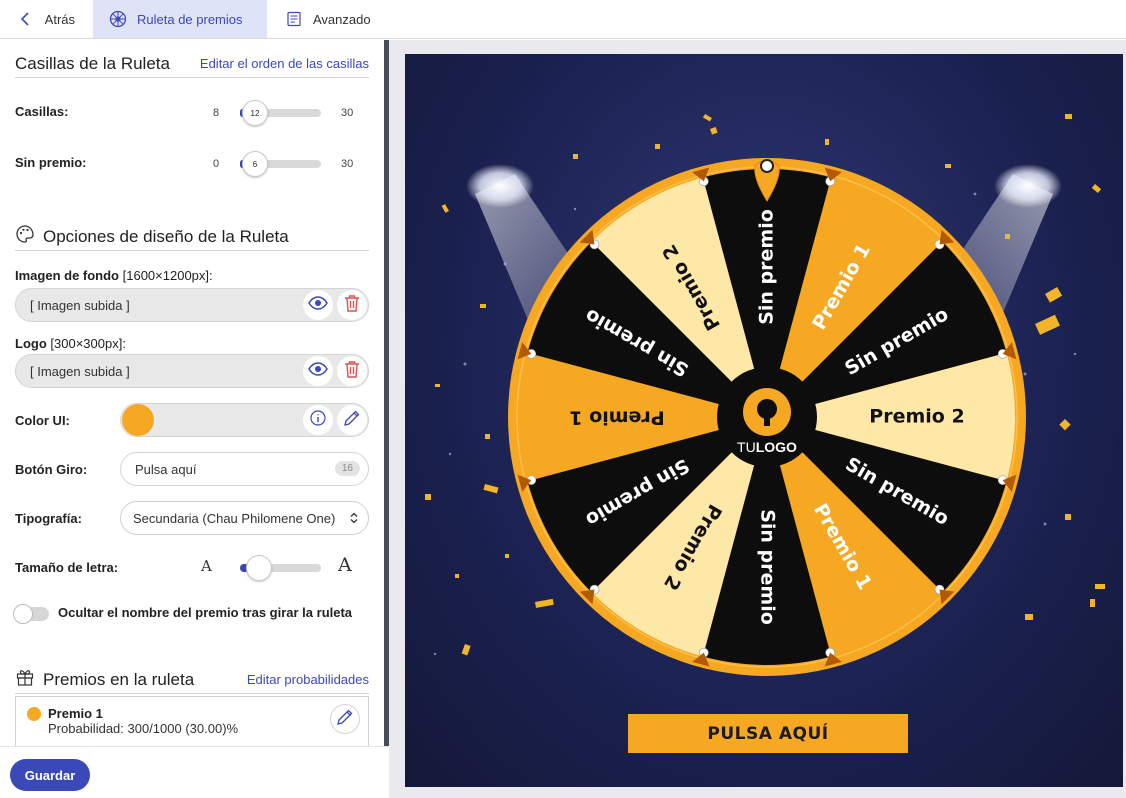  What do you see at coordinates (194, 772) in the screenshot?
I see `panel-footer: Guardar` at bounding box center [194, 772].